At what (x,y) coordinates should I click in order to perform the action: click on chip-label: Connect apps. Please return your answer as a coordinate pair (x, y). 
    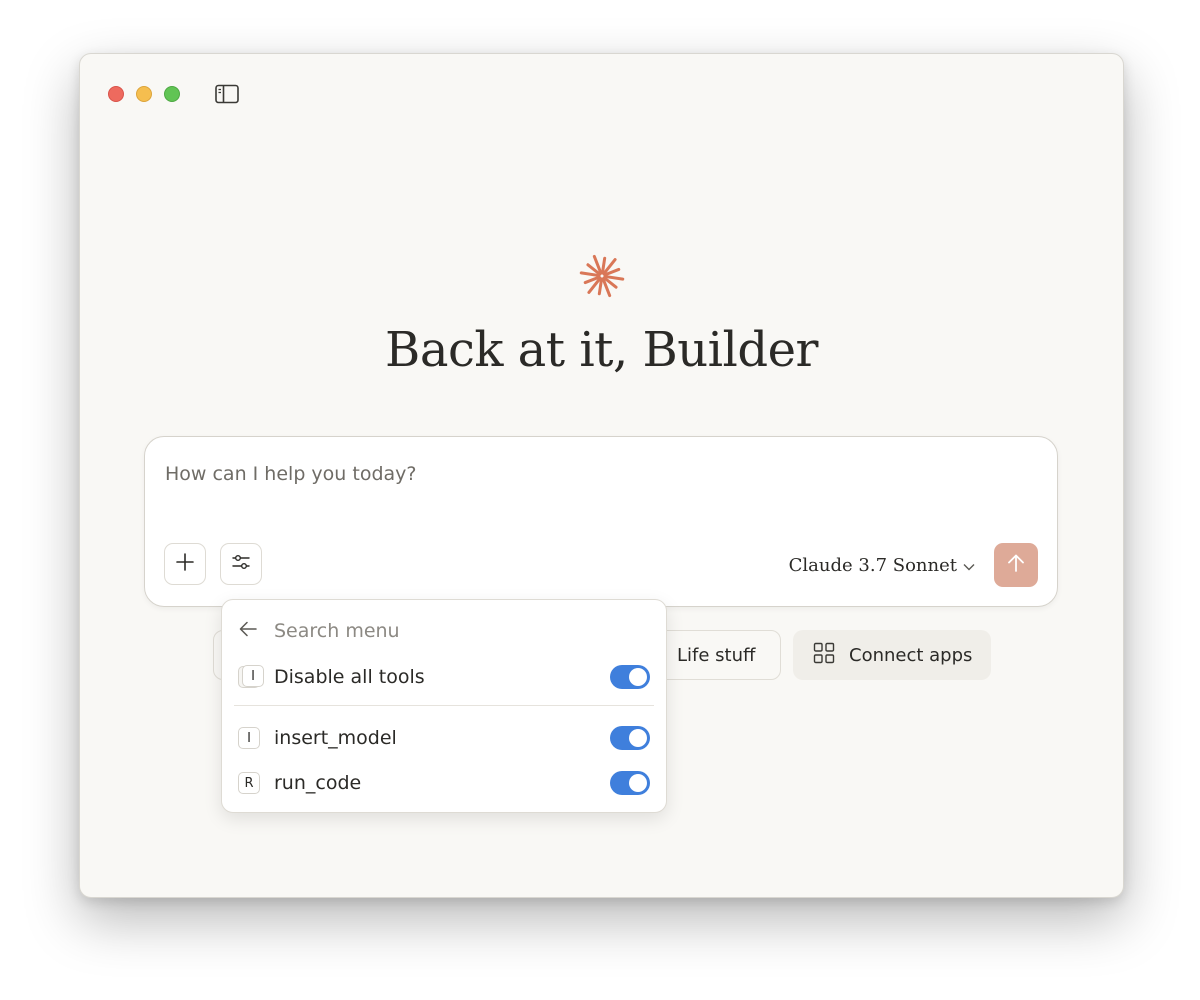
    Looking at the image, I should click on (911, 655).